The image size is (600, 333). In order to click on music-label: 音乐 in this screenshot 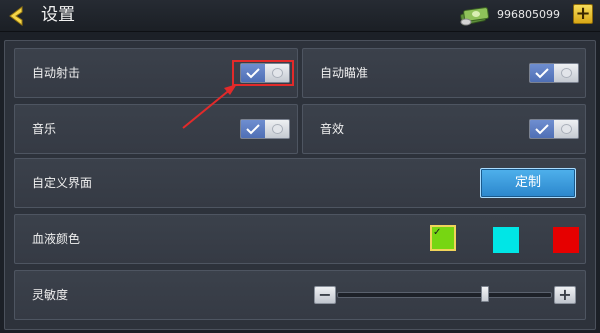, I will do `click(44, 129)`.